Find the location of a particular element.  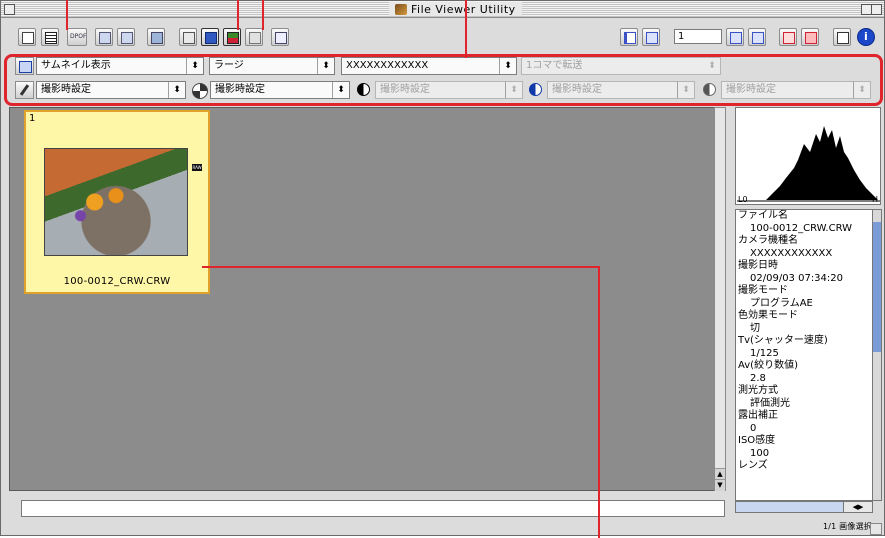

tone-value: 撮影時設定 is located at coordinates (751, 89).